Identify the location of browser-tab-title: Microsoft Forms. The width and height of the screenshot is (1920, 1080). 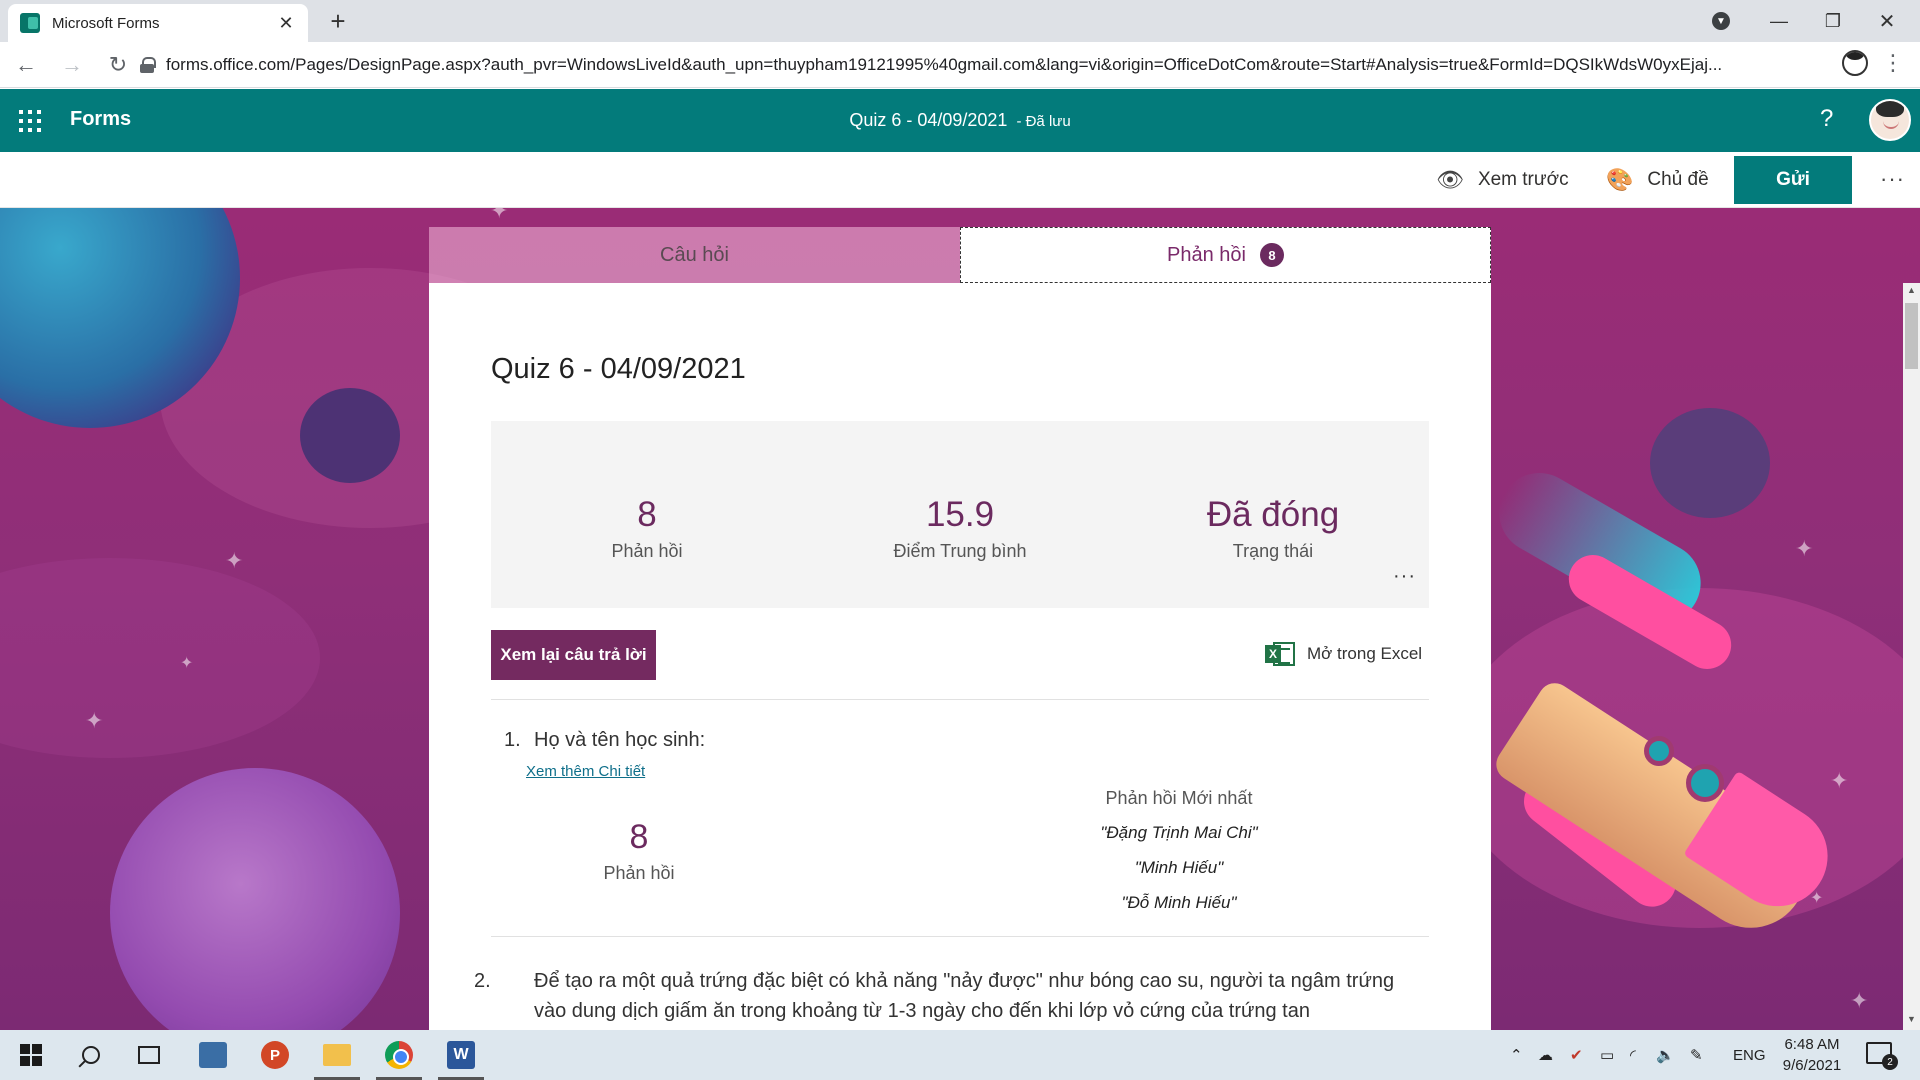
(106, 23).